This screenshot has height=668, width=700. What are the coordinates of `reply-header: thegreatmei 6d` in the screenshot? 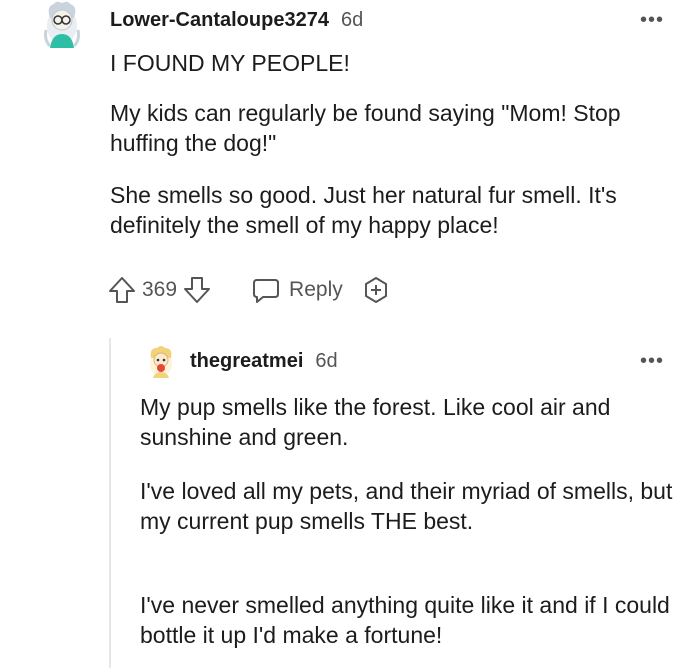 It's located at (264, 361).